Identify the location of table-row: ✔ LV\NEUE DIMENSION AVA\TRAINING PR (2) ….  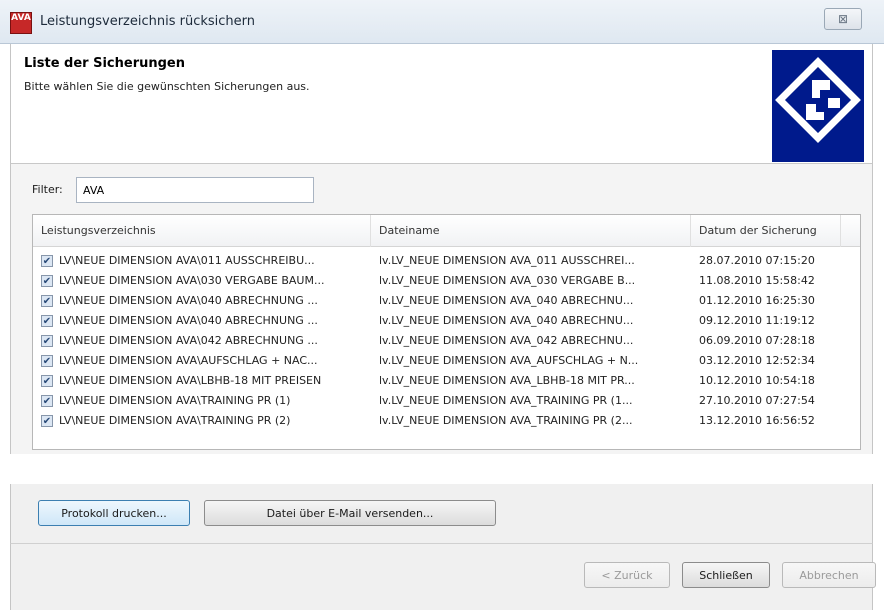
(446, 421).